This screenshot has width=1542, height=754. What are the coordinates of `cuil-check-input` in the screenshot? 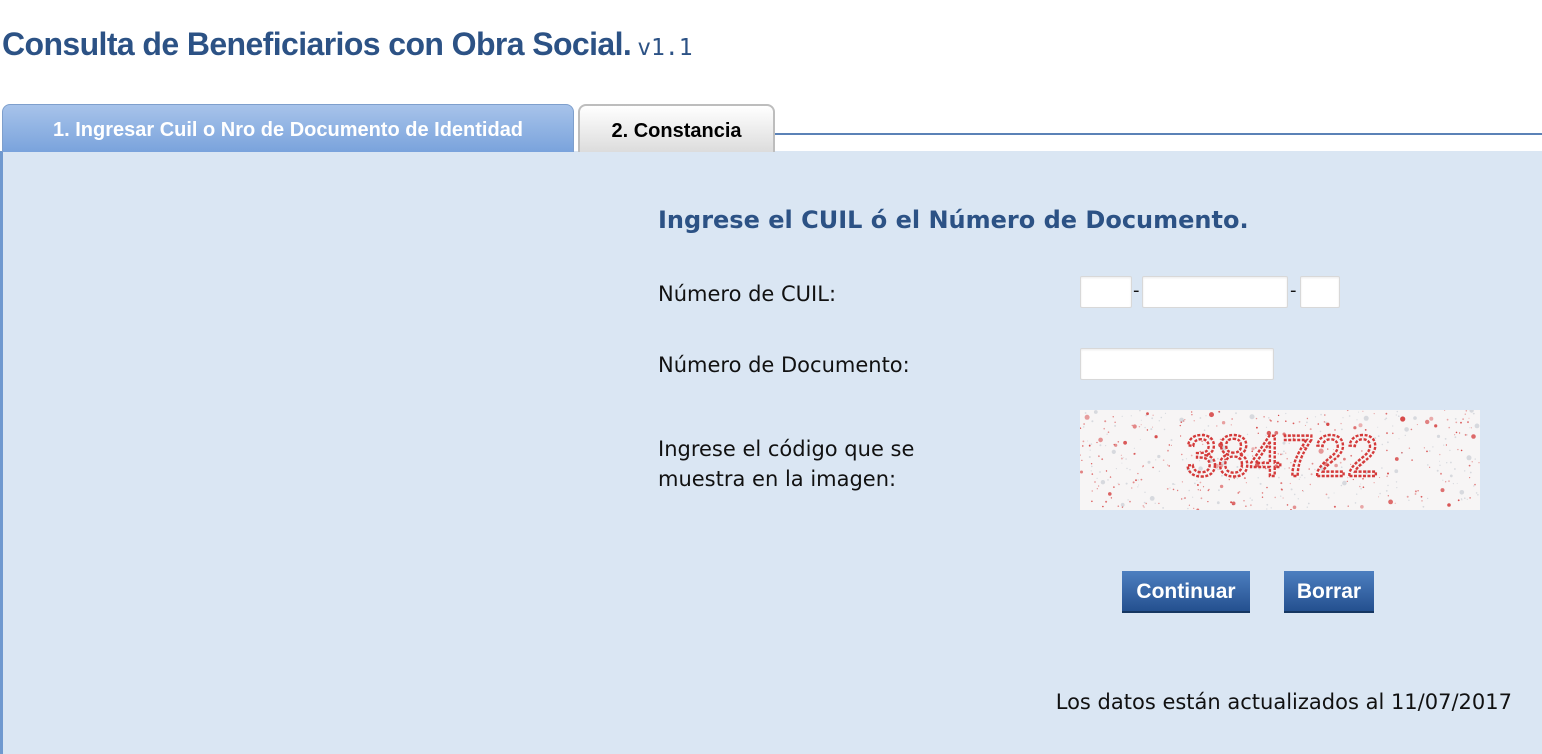 It's located at (1320, 292).